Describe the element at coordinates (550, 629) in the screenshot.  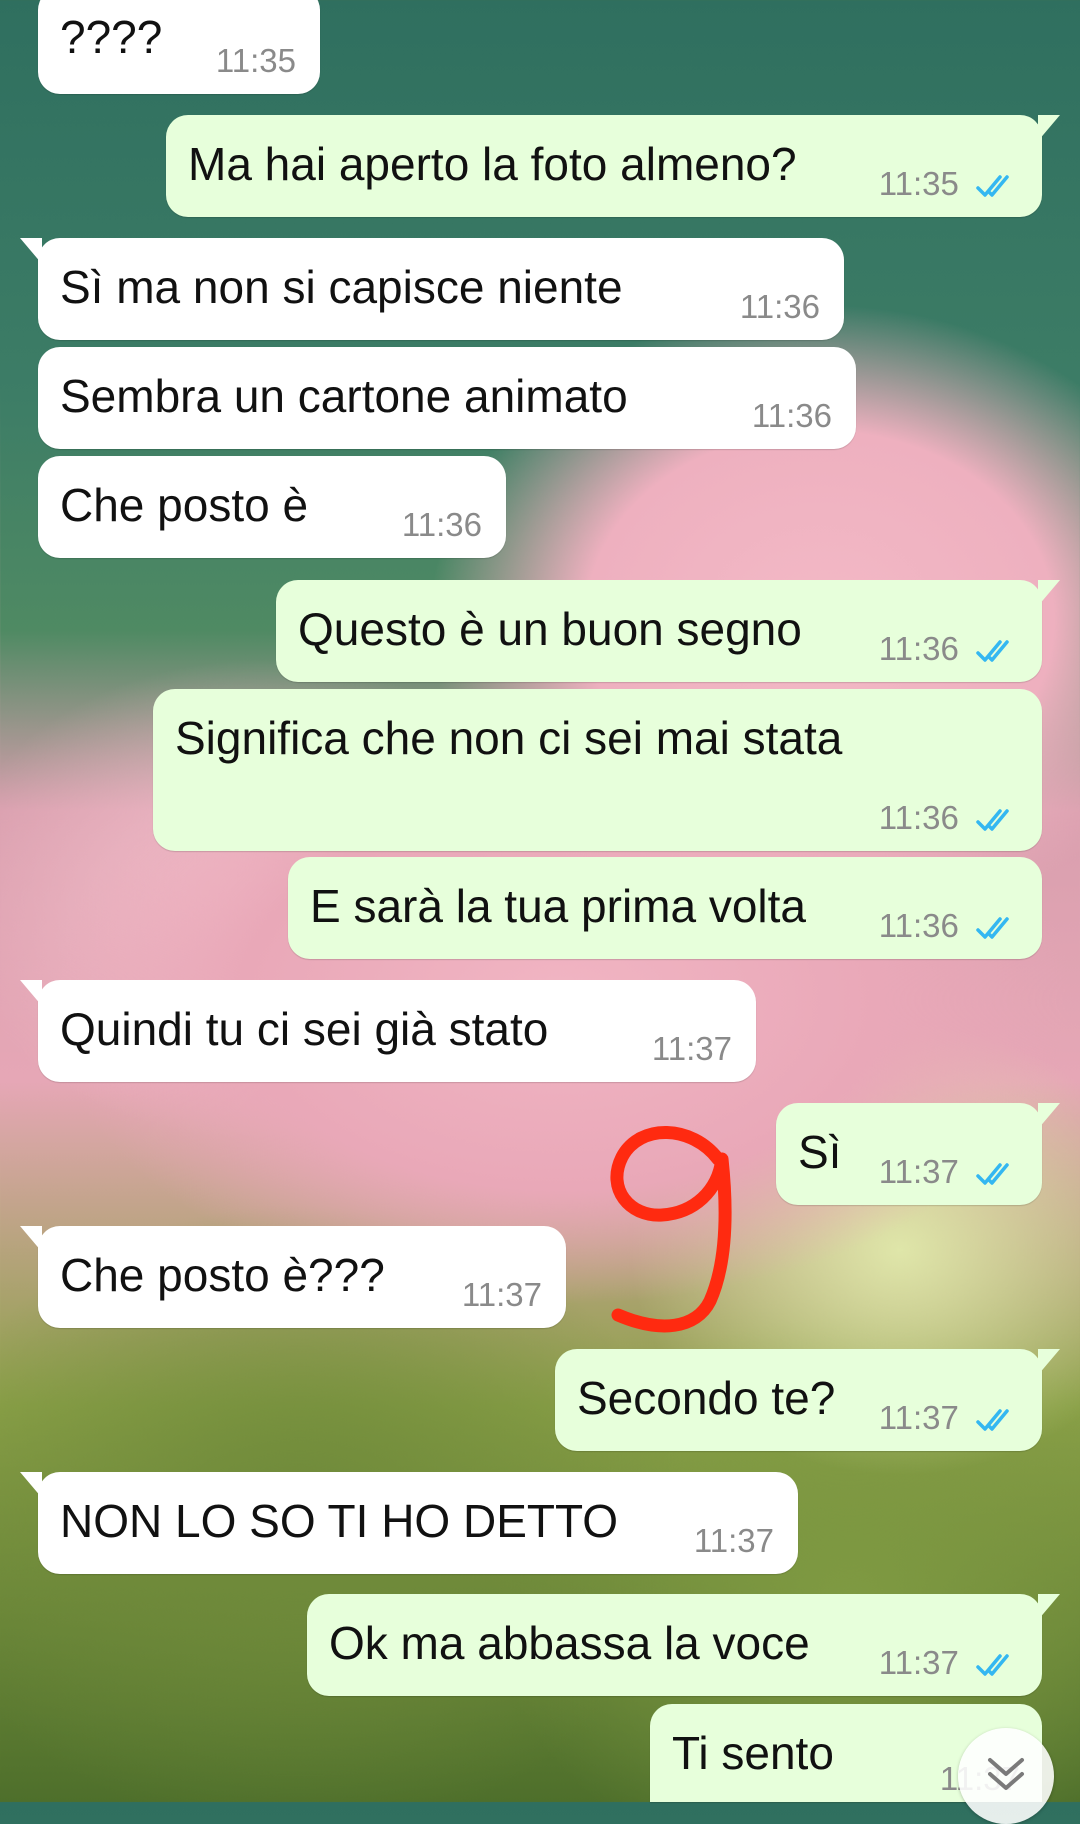
I see `message-text: Questo è un buon segno` at that location.